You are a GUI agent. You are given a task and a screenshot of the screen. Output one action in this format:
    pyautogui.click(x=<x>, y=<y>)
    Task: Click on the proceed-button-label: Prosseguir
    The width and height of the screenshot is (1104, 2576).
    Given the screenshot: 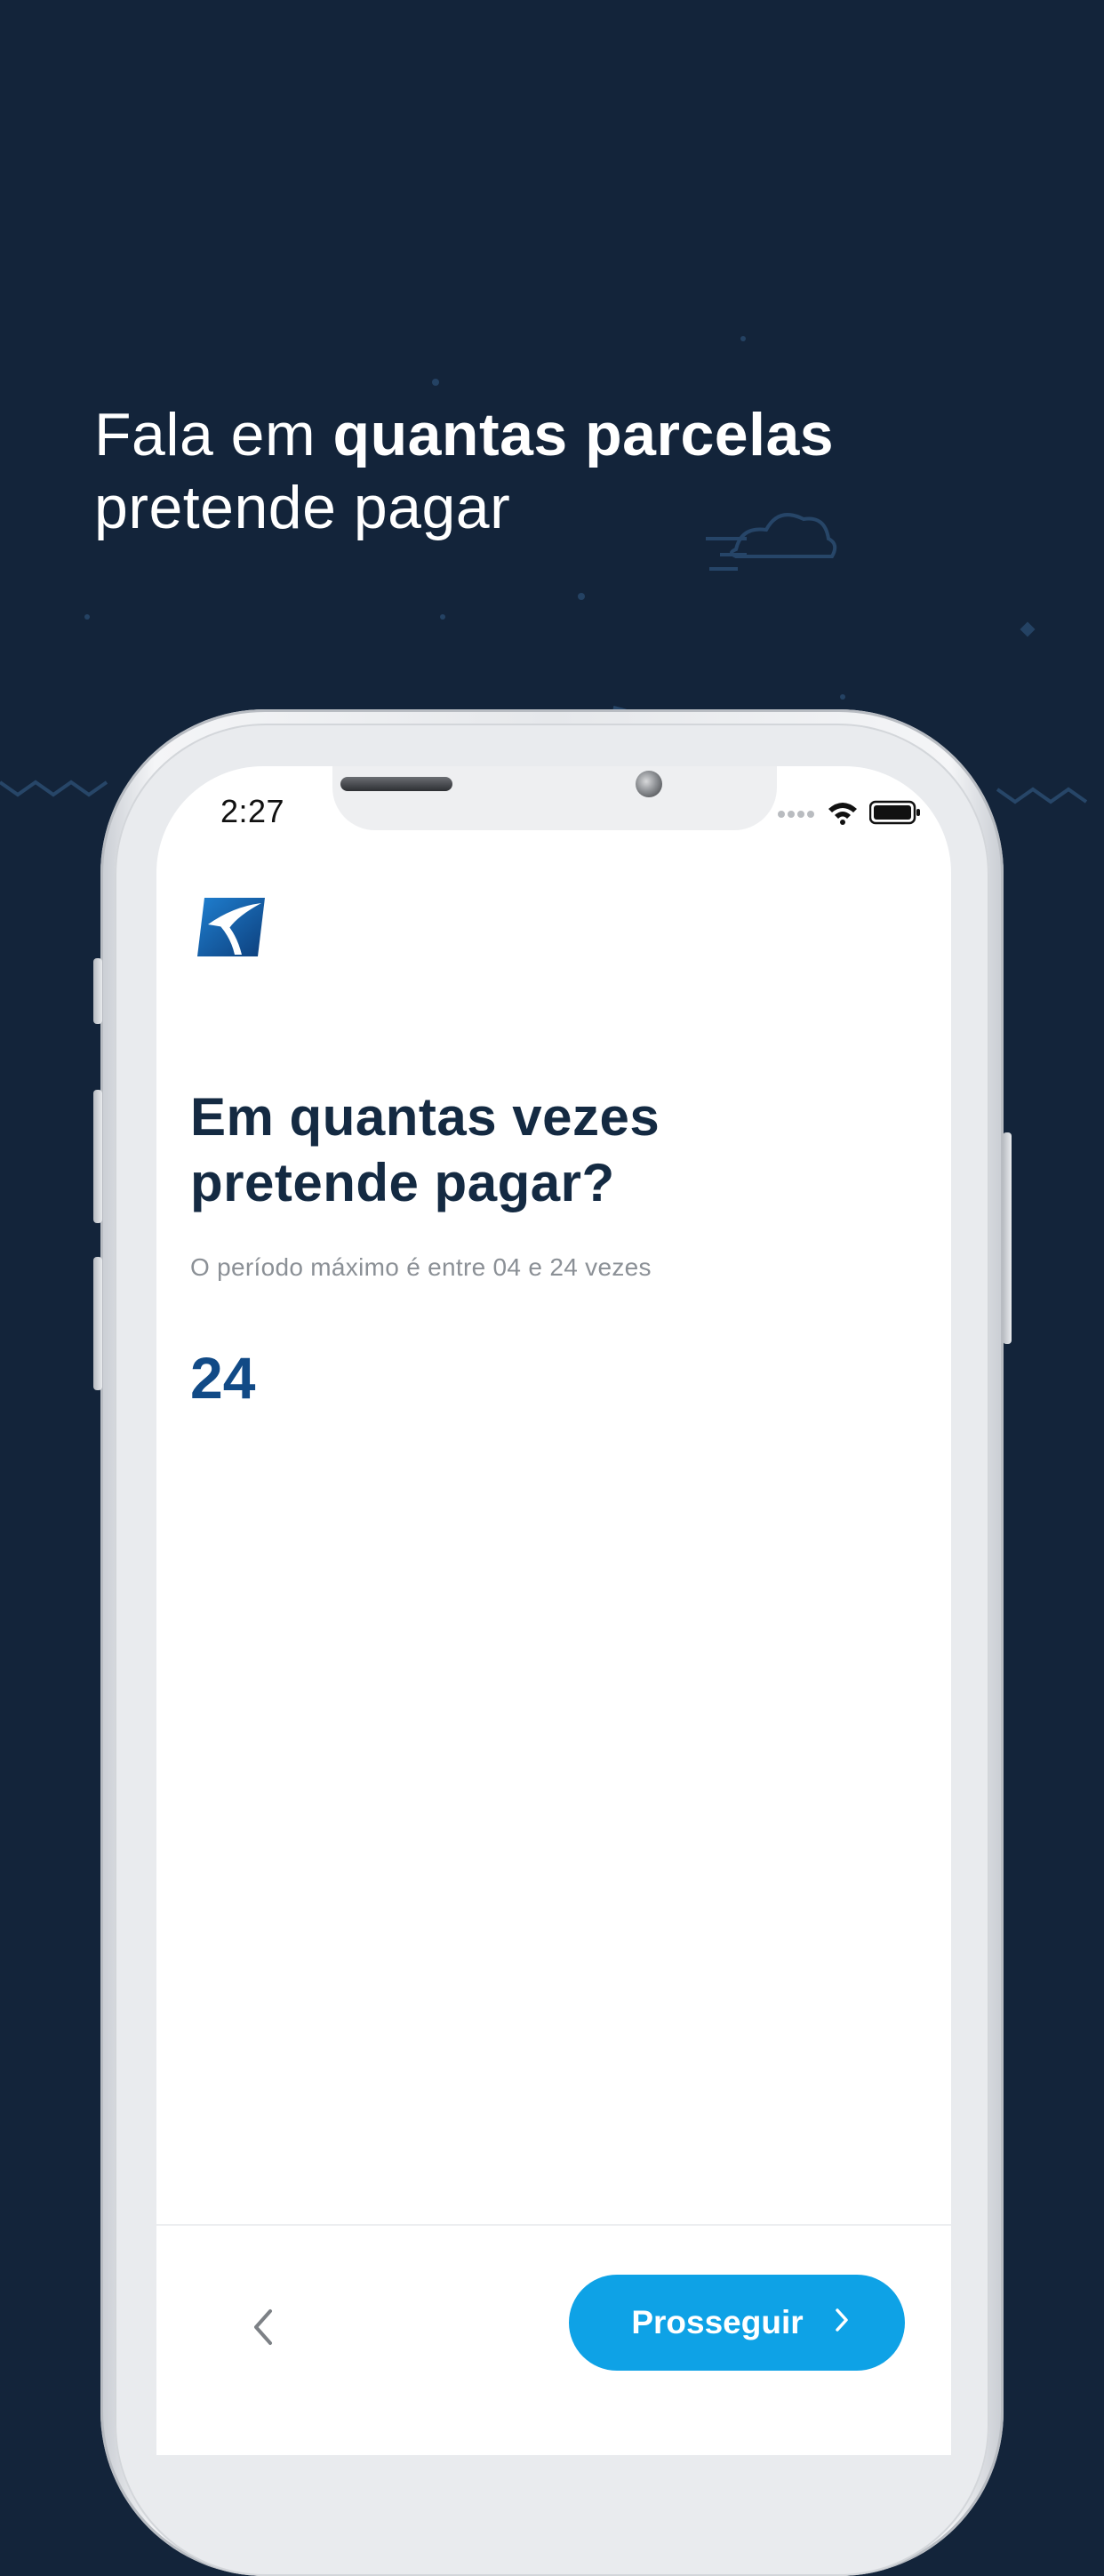 What is the action you would take?
    pyautogui.click(x=717, y=2322)
    